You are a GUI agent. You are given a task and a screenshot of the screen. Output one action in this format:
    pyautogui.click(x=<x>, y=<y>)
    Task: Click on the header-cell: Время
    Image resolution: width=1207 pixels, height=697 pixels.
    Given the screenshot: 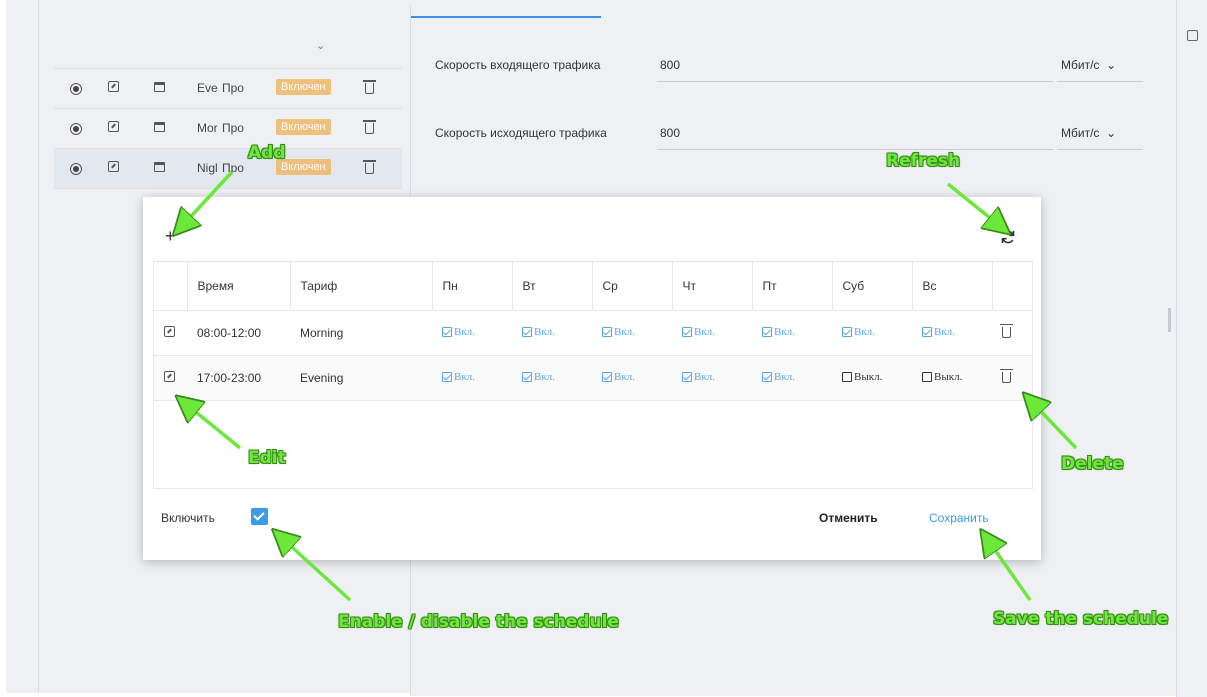 What is the action you would take?
    pyautogui.click(x=239, y=286)
    